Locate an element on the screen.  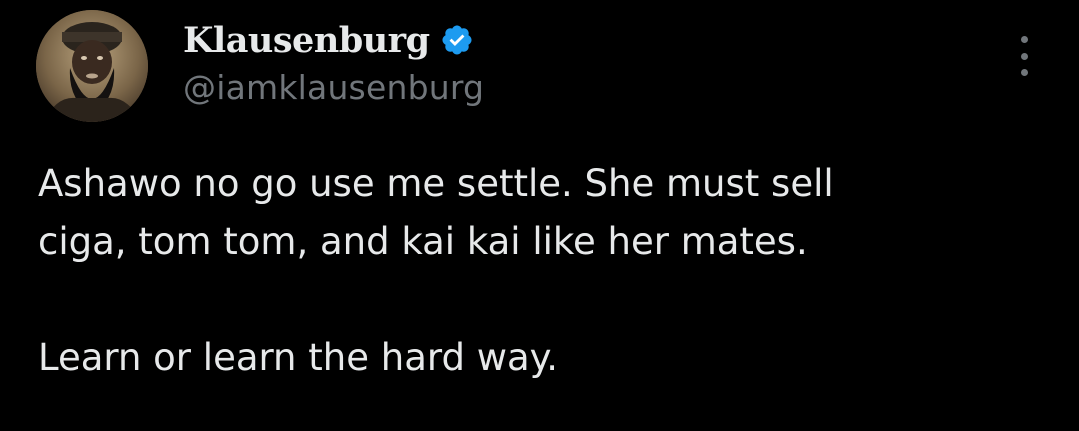
tweet-header: Klausenburg @iamklausenburg is located at coordinates (333, 61).